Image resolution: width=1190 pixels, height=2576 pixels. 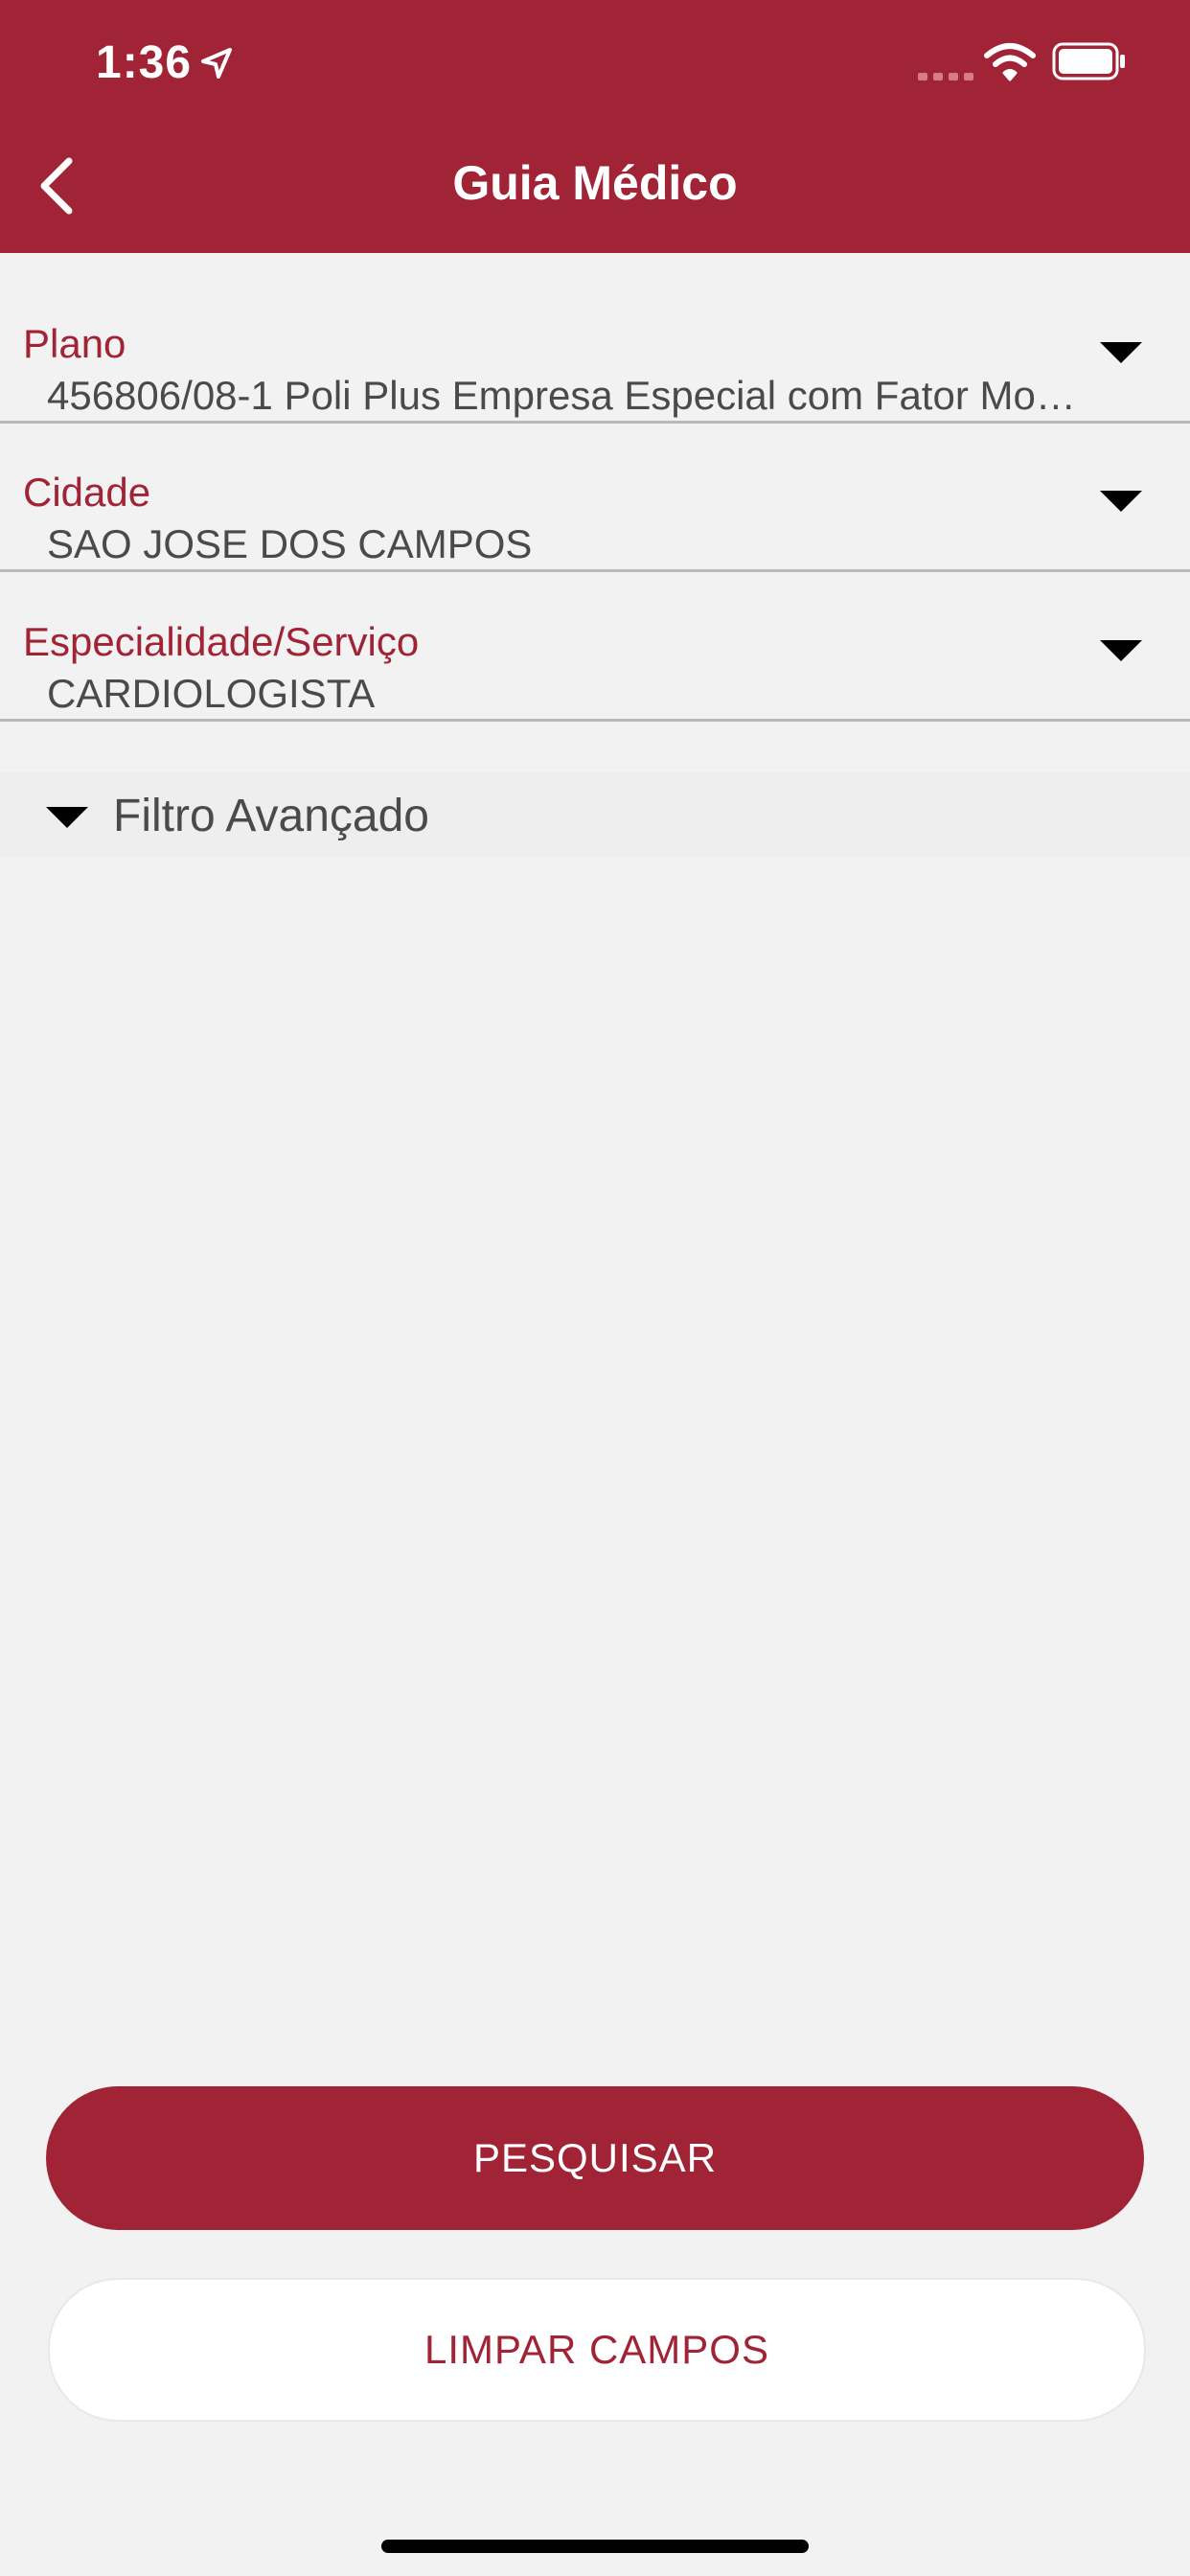 What do you see at coordinates (290, 543) in the screenshot?
I see `city-value: SAO JOSE DOS CAMPOS` at bounding box center [290, 543].